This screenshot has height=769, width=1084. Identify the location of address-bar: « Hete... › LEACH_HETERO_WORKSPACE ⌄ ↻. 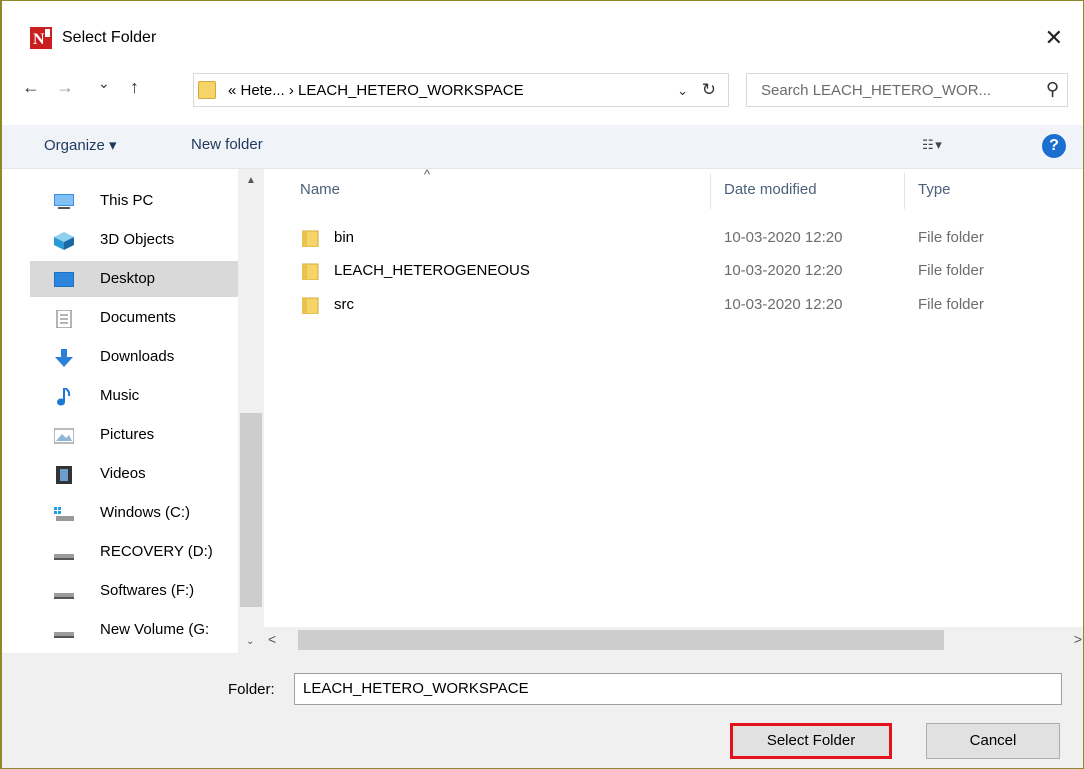
(461, 90).